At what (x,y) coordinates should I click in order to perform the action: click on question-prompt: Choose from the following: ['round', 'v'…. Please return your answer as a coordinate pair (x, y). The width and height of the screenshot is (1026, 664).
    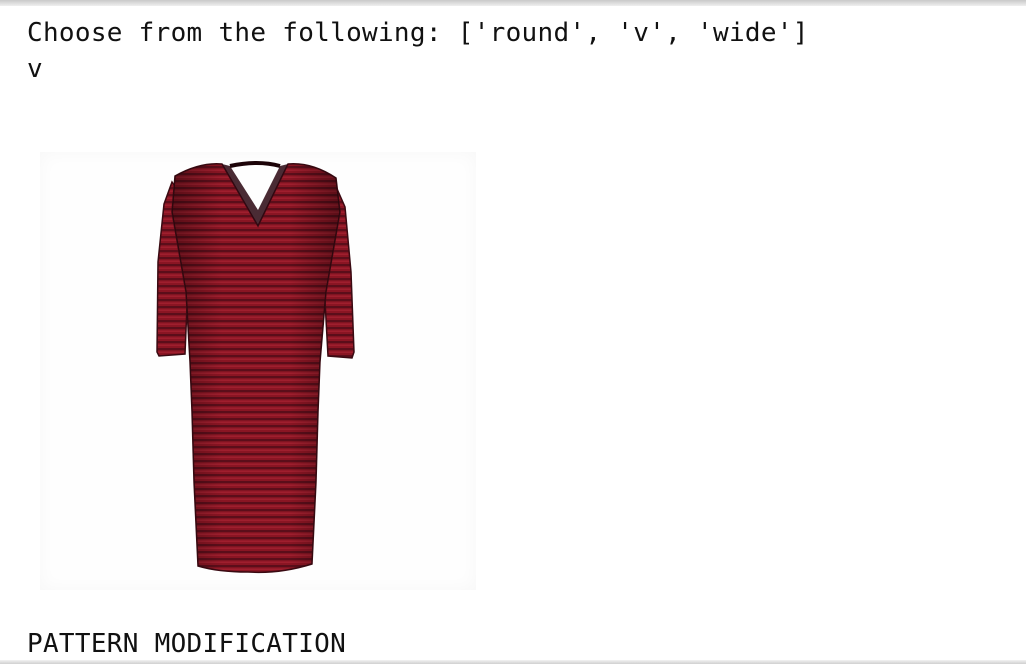
    Looking at the image, I should click on (418, 33).